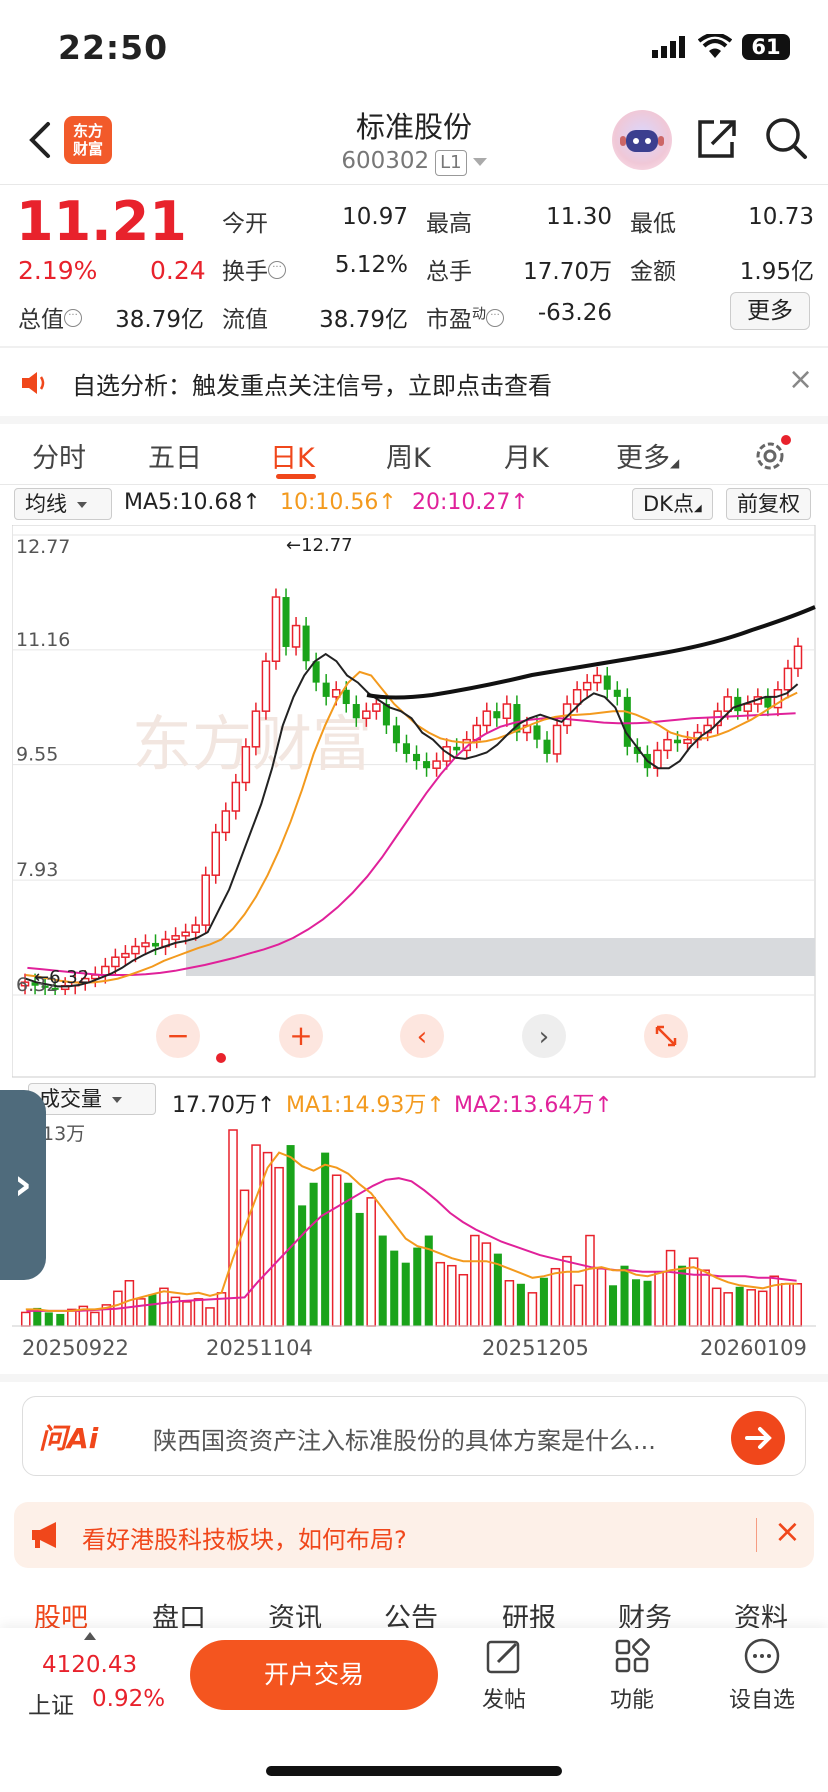  I want to click on tab-forum: 股吧, so click(61, 1612).